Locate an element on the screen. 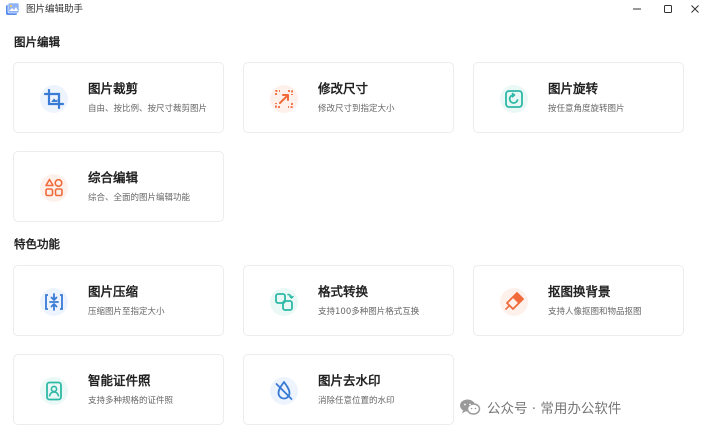 This screenshot has width=708, height=434. card-description: 自由、按比例、按尺寸裁剪图片 is located at coordinates (148, 109).